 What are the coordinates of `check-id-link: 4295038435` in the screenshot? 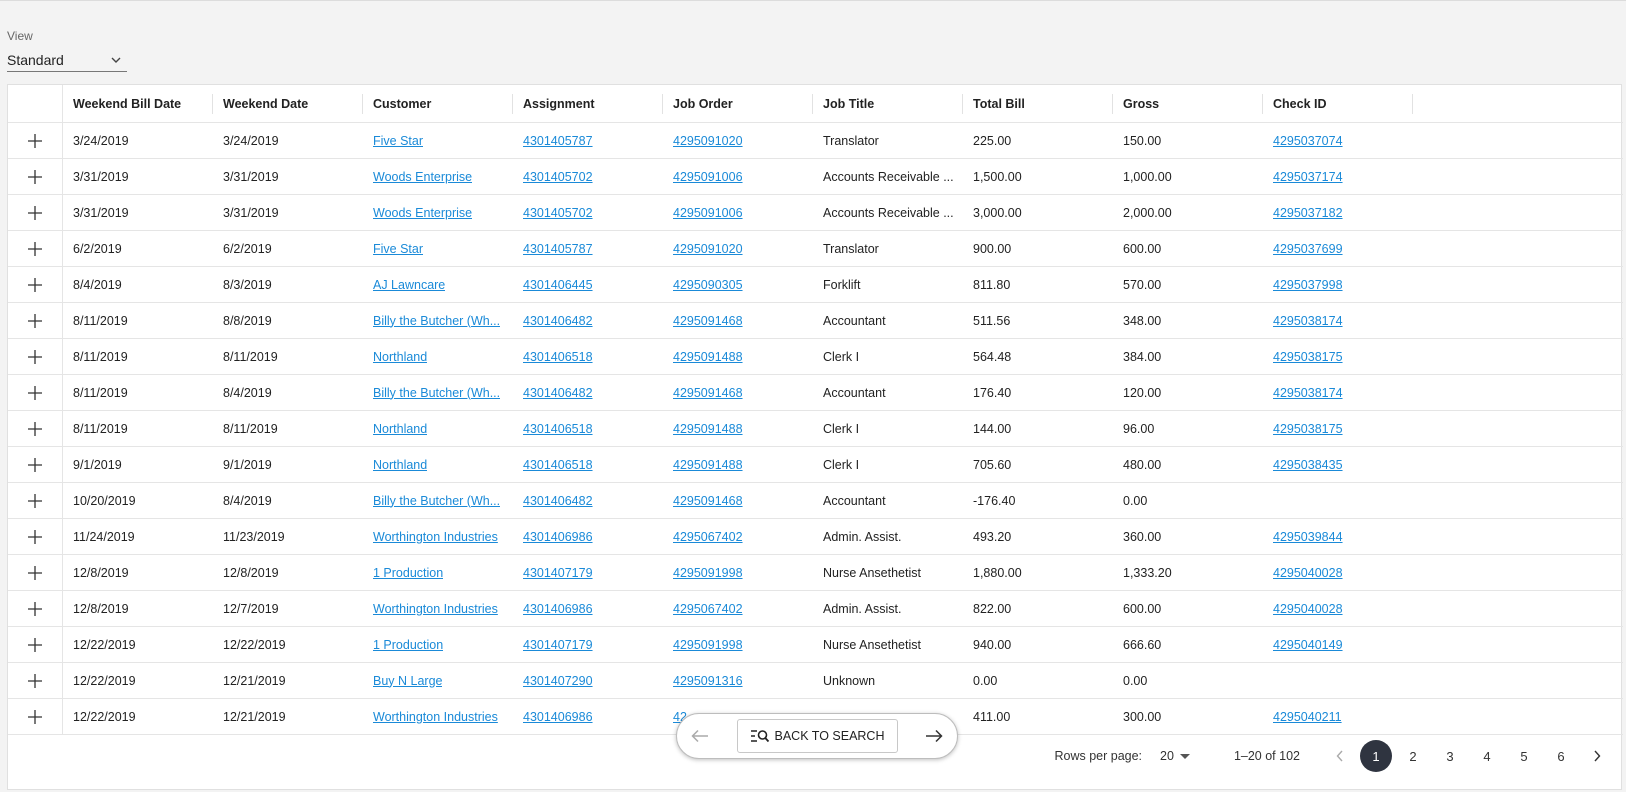 It's located at (1308, 465).